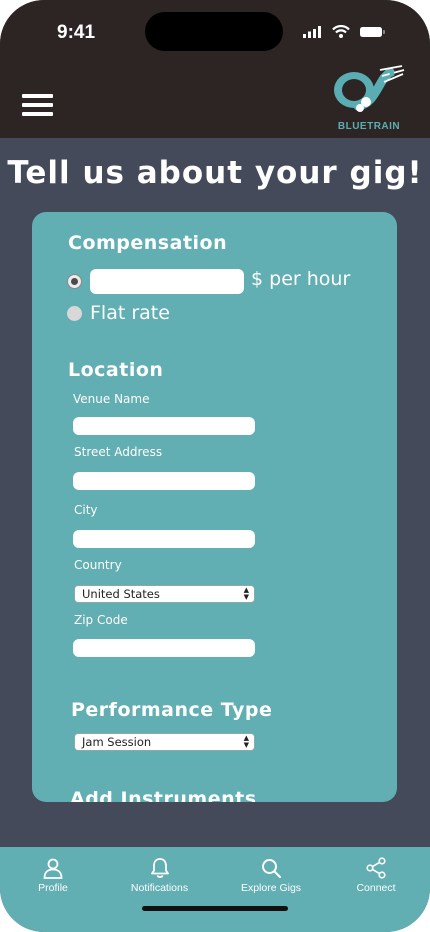  I want to click on country-select: United States ▲ ▼, so click(164, 594).